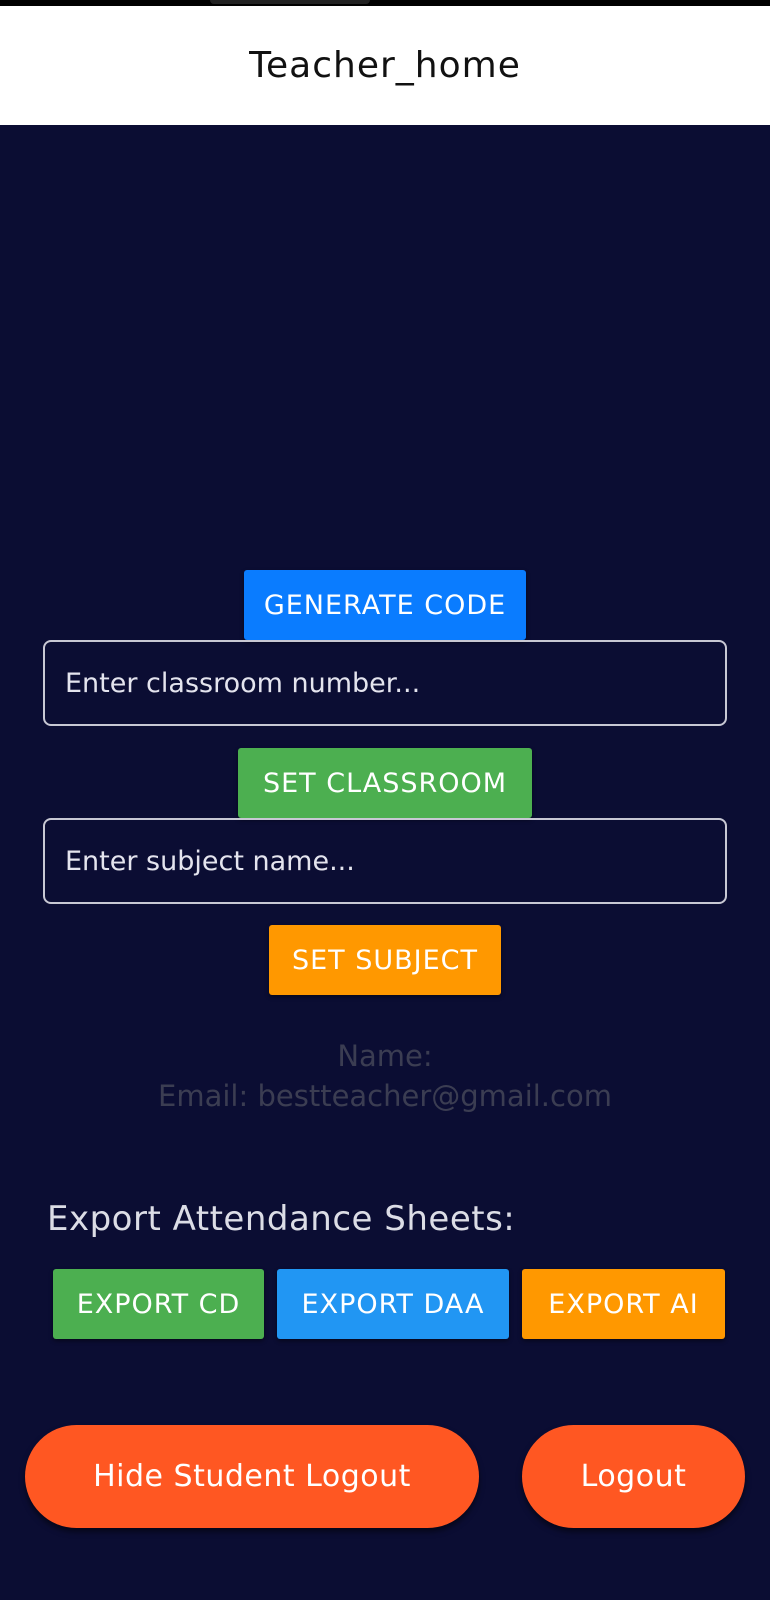 This screenshot has width=770, height=1600. Describe the element at coordinates (252, 1476) in the screenshot. I see `hide-student-logout-button: Hide Student Logout` at that location.